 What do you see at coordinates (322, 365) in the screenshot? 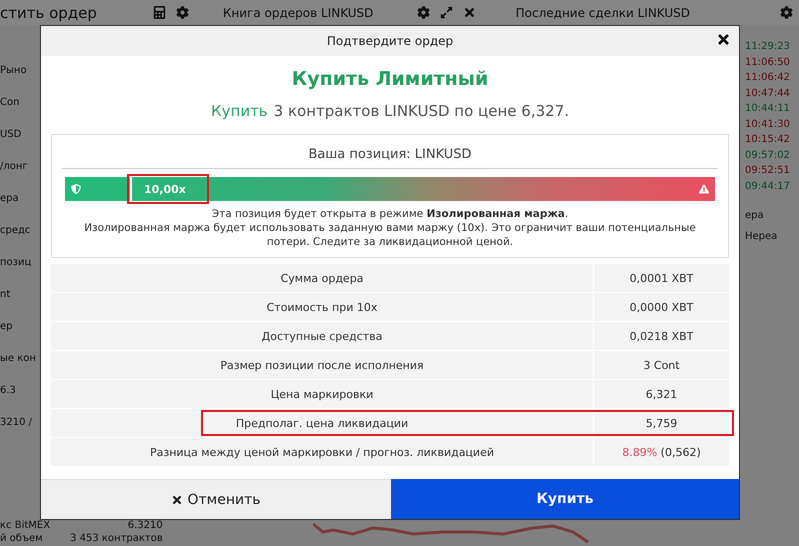
I see `table-cell: Размер позиции после исполнения` at bounding box center [322, 365].